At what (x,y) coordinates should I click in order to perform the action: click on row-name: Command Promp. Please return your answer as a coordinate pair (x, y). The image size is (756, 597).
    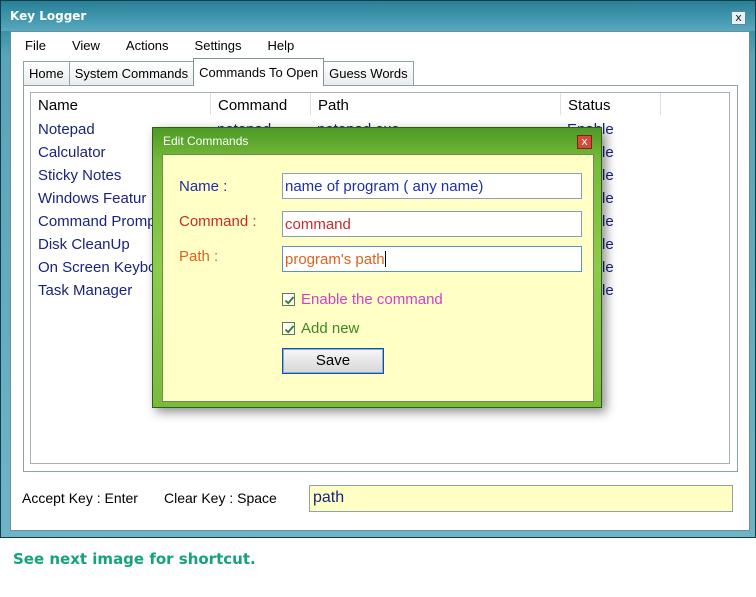
    Looking at the image, I should click on (97, 221).